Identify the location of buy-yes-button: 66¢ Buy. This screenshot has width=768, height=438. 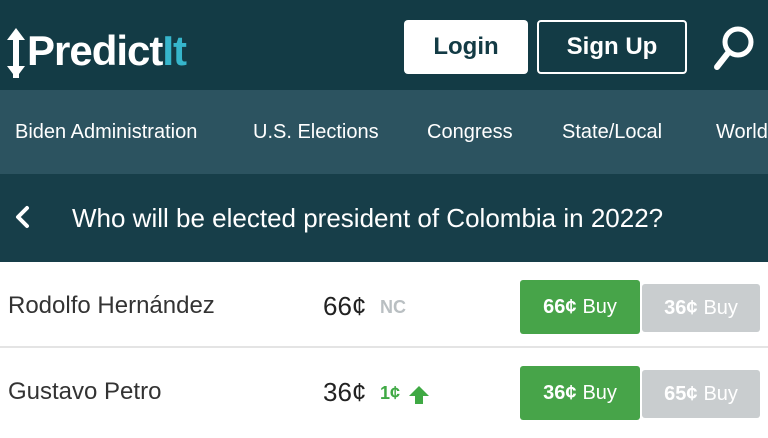
(580, 307).